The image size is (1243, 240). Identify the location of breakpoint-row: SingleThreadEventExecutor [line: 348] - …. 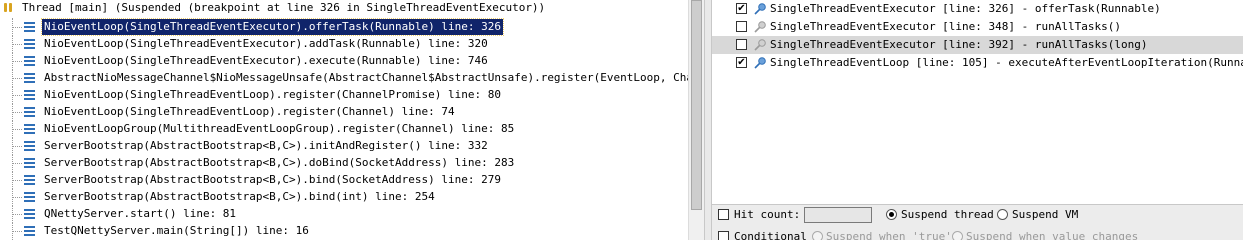
(977, 27).